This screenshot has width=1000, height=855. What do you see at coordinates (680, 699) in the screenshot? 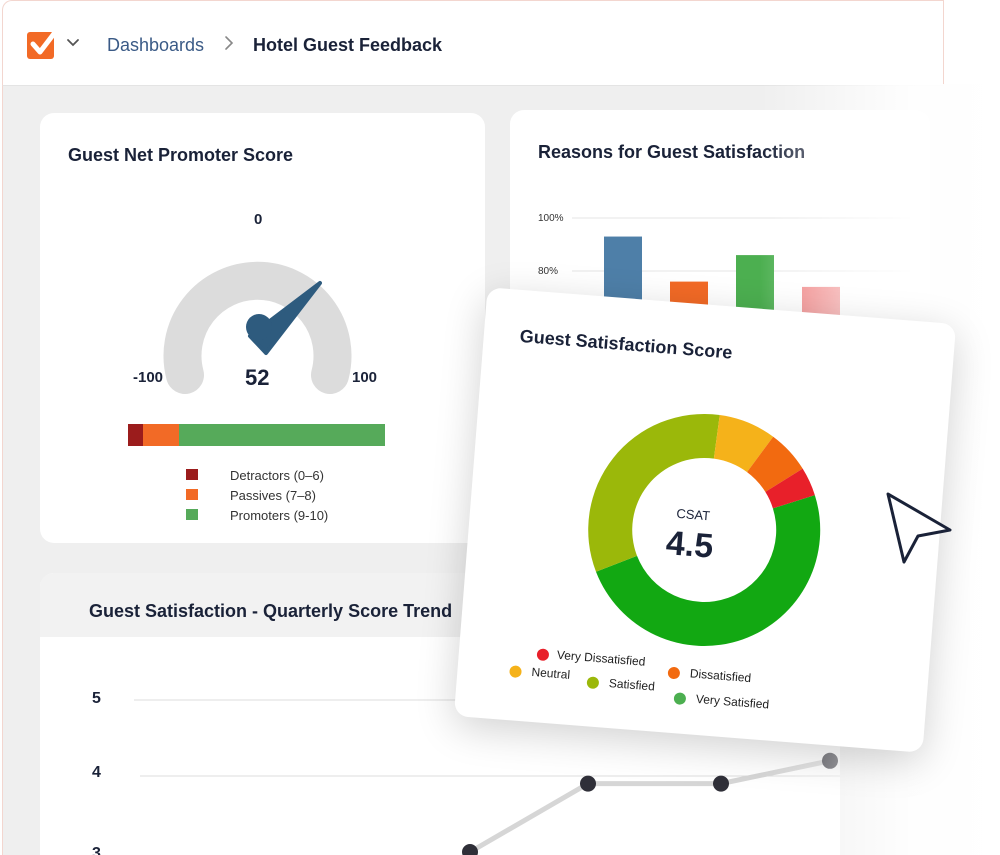
I see `legend-dot-very-satisfied` at bounding box center [680, 699].